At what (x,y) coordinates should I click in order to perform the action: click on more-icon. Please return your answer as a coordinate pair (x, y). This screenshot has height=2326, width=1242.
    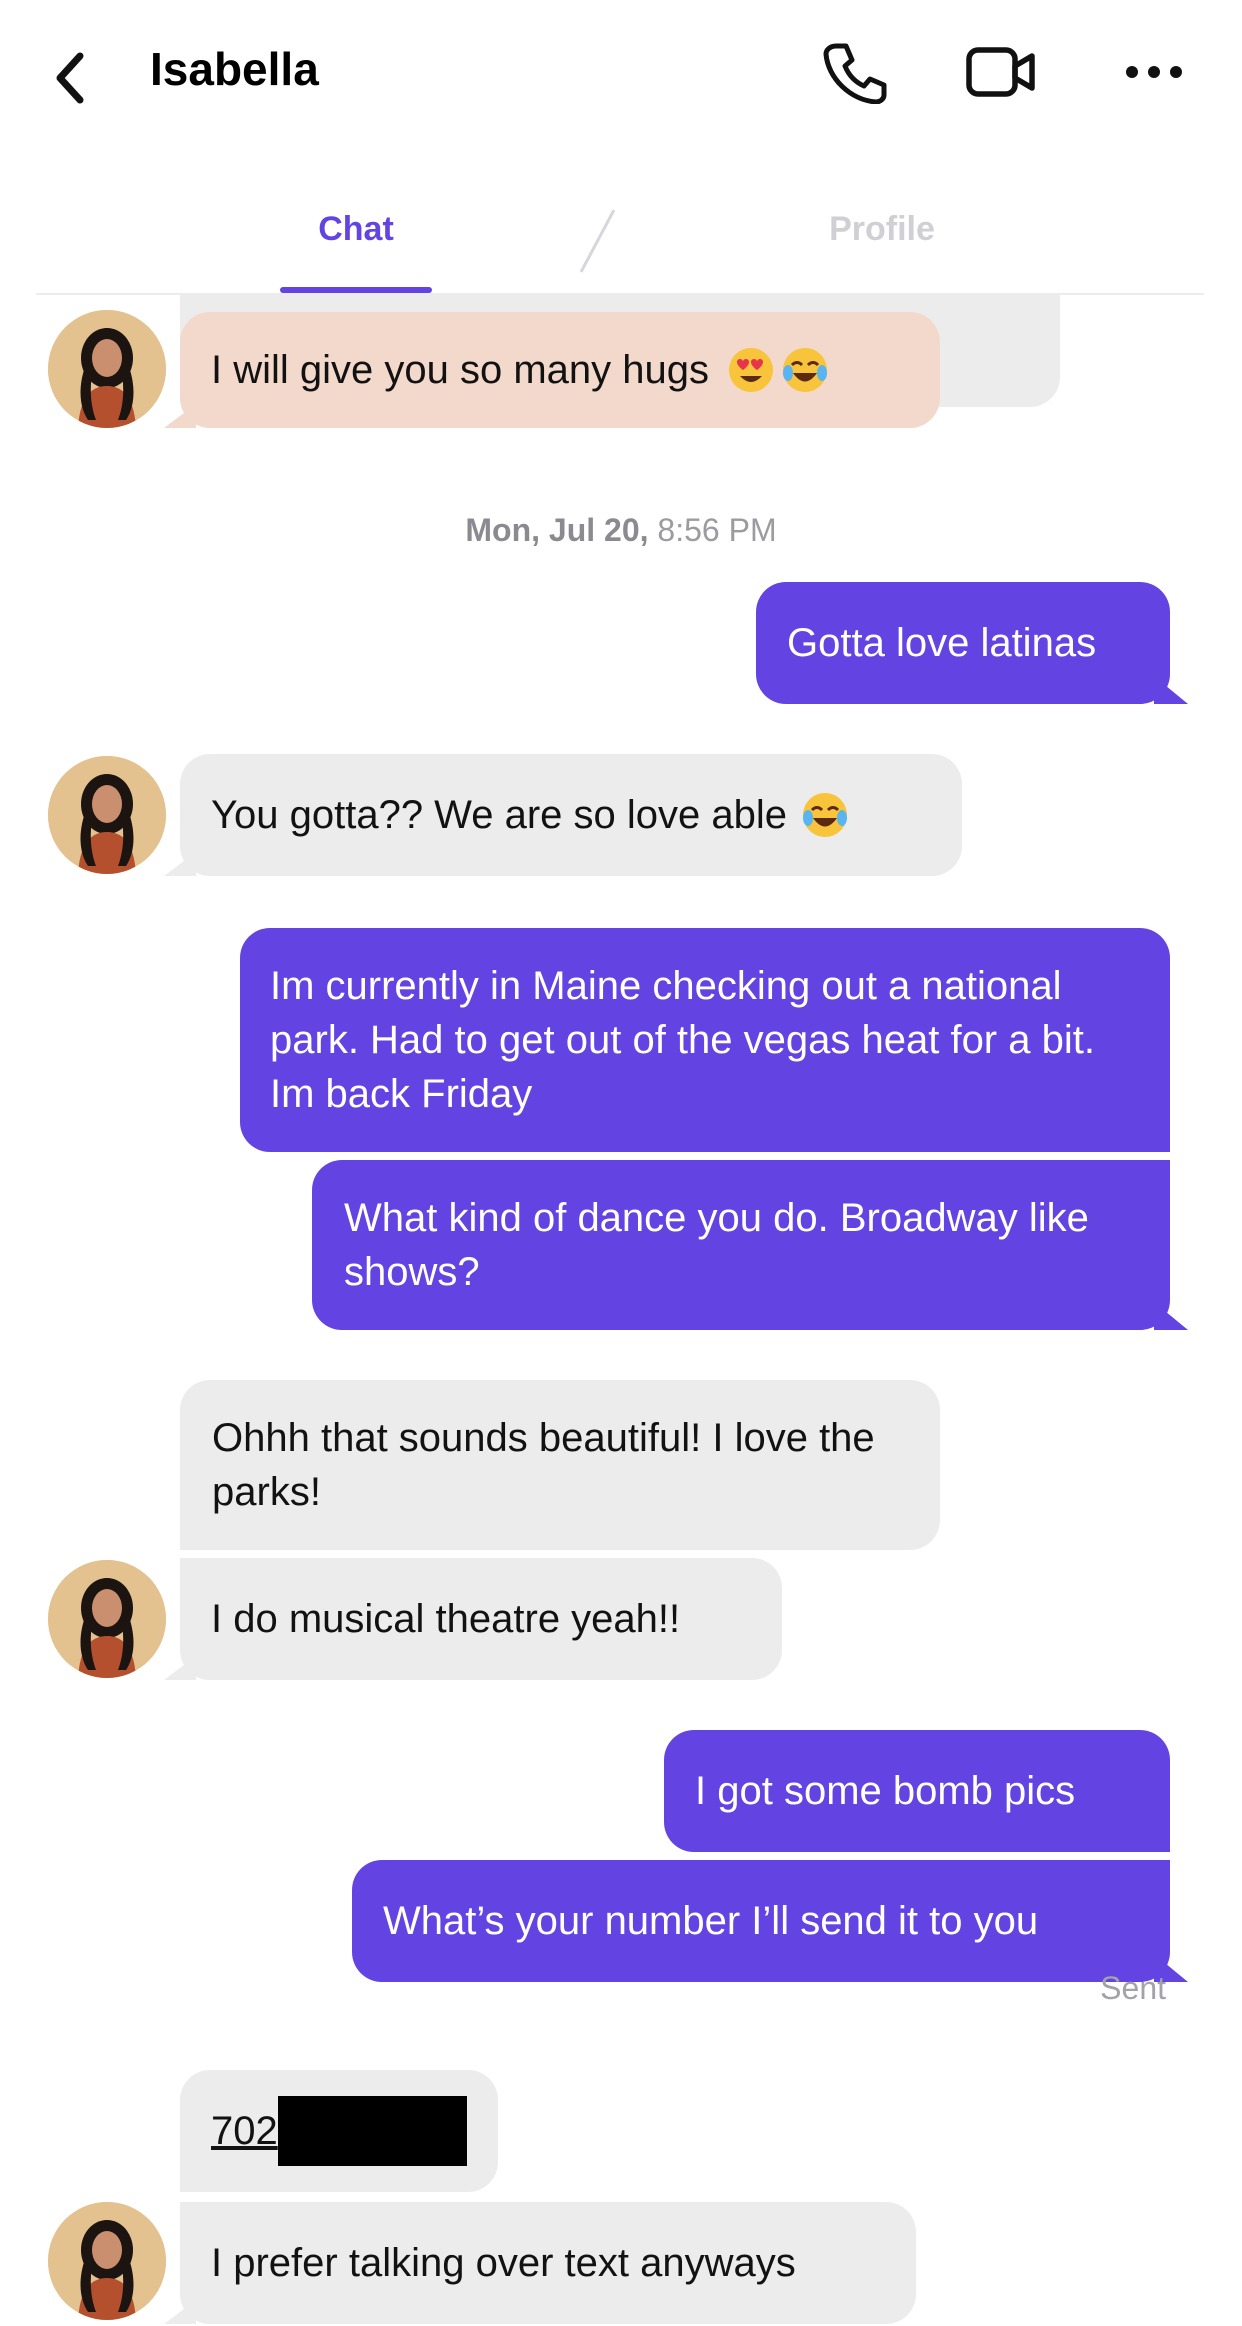
    Looking at the image, I should click on (1154, 72).